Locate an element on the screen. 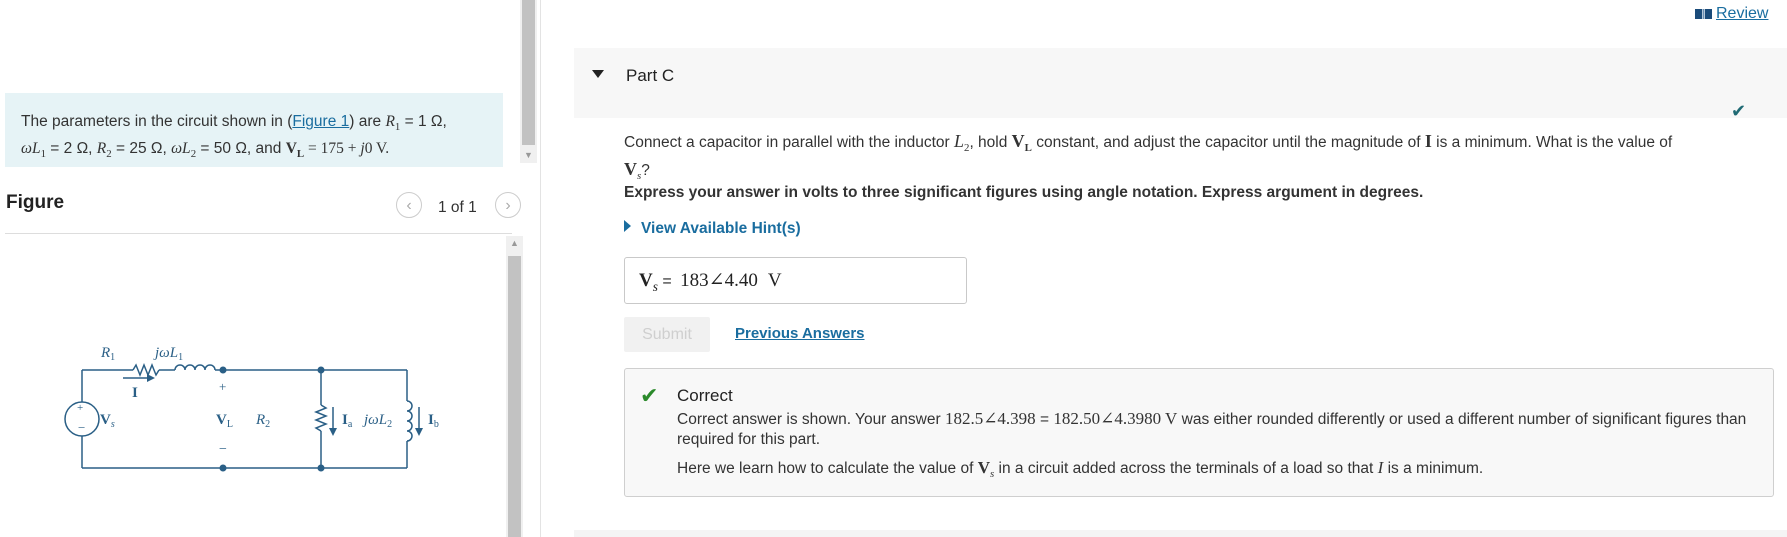 Image resolution: width=1787 pixels, height=537 pixels. param-r2: R is located at coordinates (101, 149).